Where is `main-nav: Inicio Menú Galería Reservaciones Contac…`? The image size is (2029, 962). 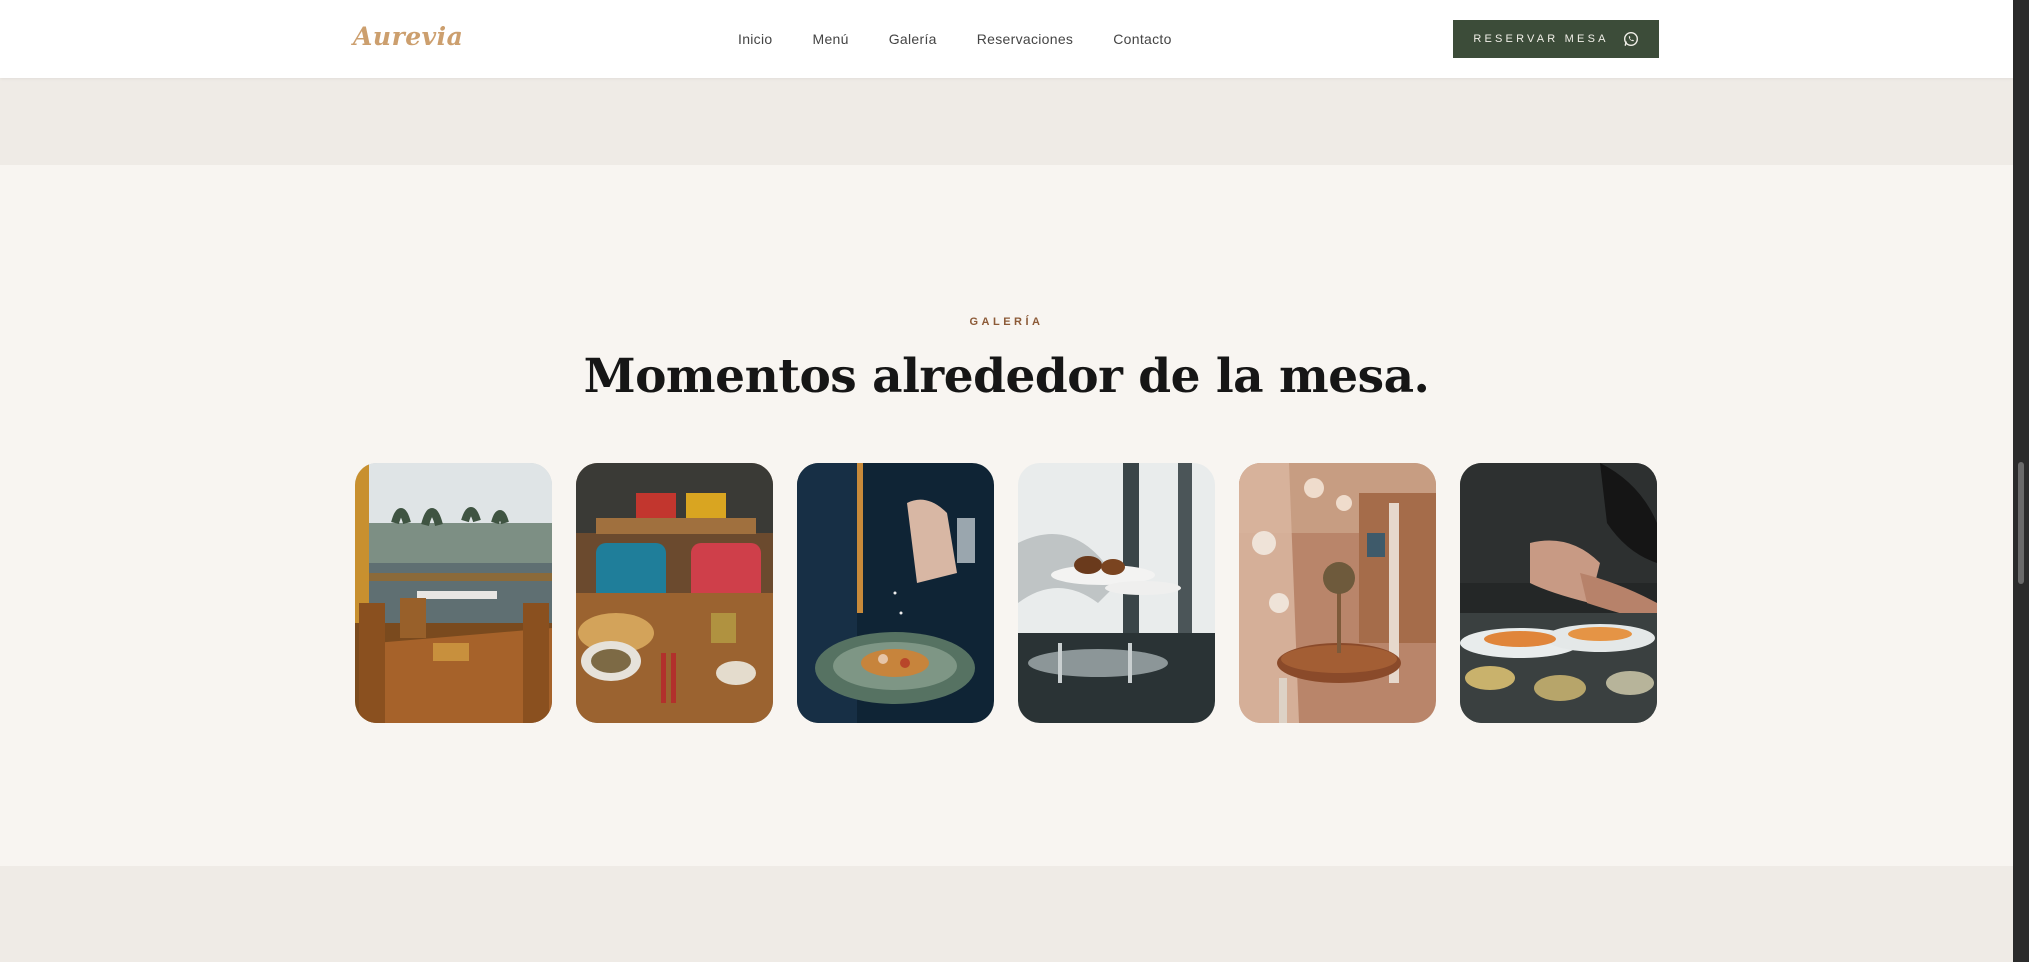
main-nav: Inicio Menú Galería Reservaciones Contac… is located at coordinates (955, 39).